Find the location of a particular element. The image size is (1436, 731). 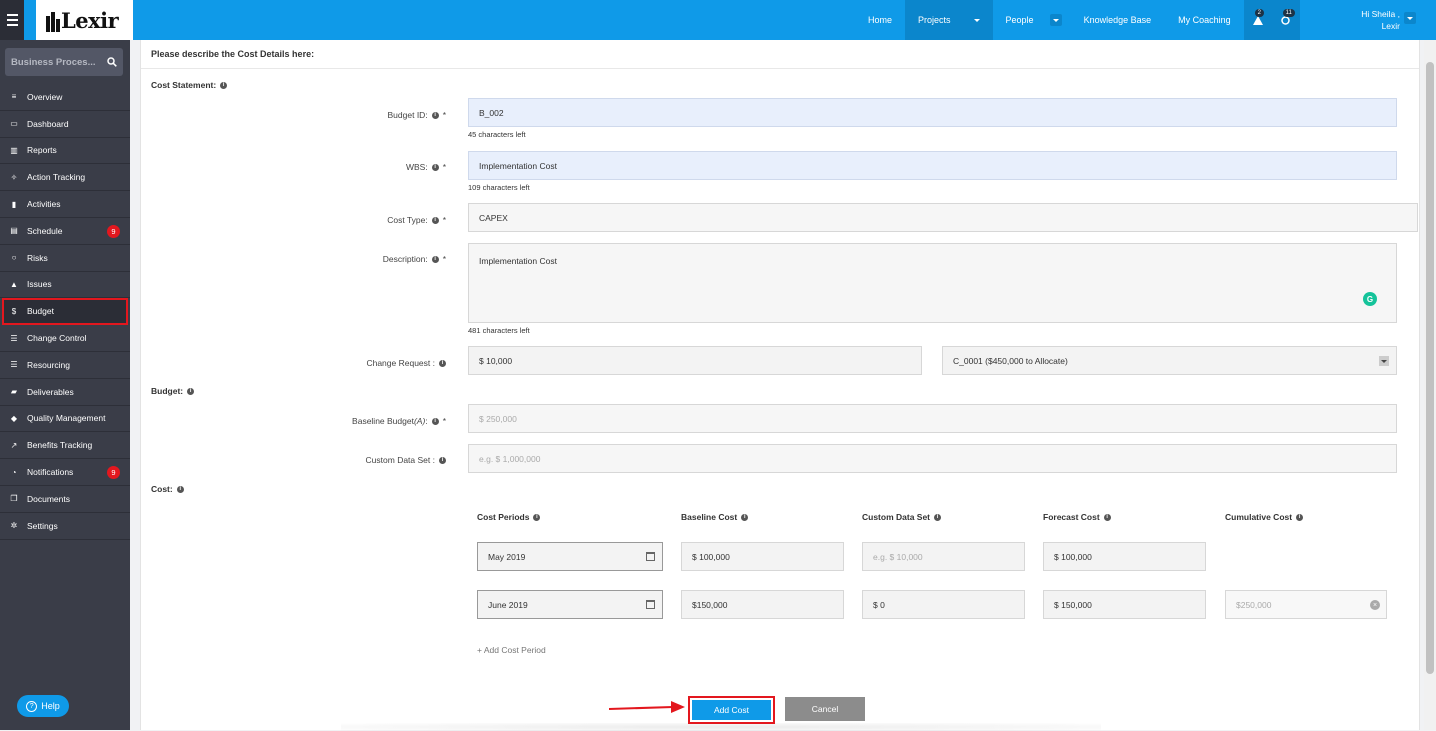

updates-button: 11 is located at coordinates (1285, 20).